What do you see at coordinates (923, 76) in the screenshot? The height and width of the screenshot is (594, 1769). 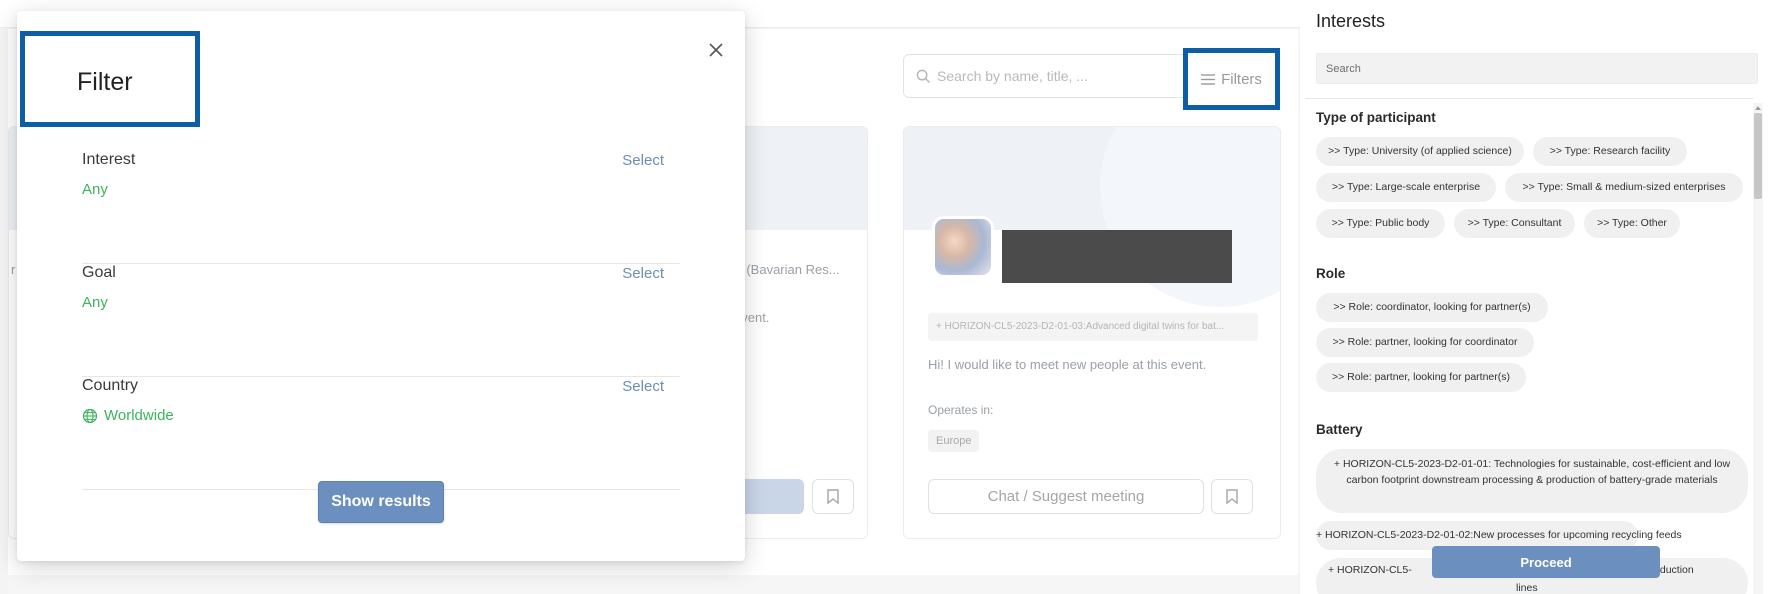 I see `search-icon` at bounding box center [923, 76].